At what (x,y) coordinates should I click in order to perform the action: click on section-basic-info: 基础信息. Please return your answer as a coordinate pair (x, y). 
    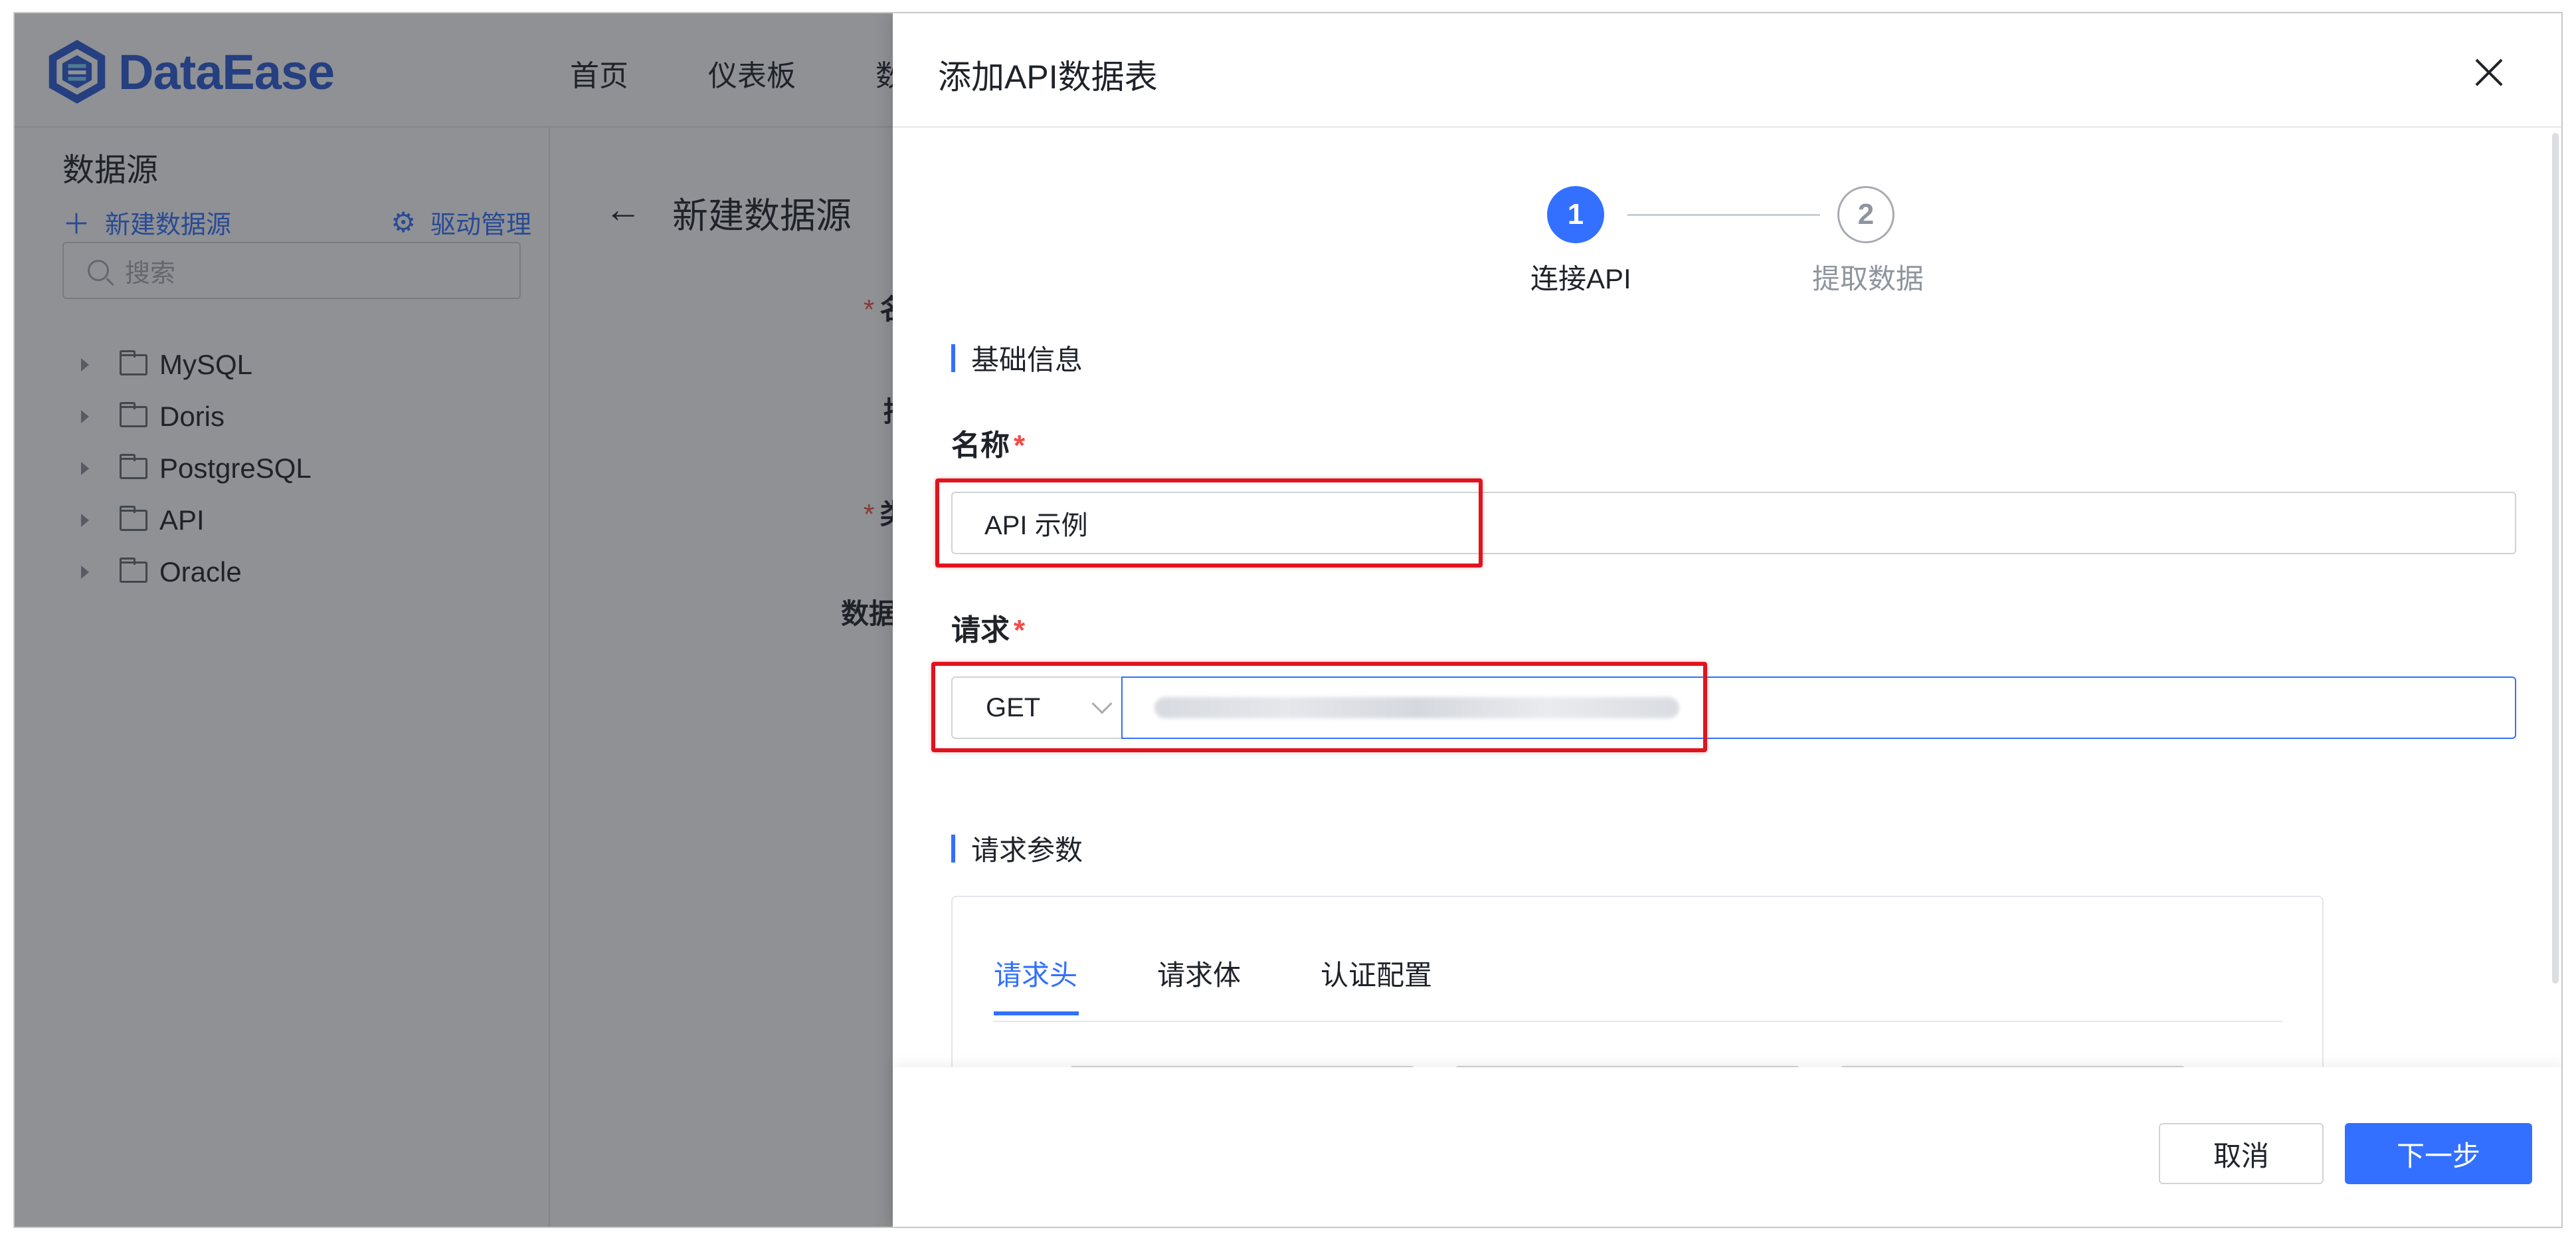
    Looking at the image, I should click on (1017, 358).